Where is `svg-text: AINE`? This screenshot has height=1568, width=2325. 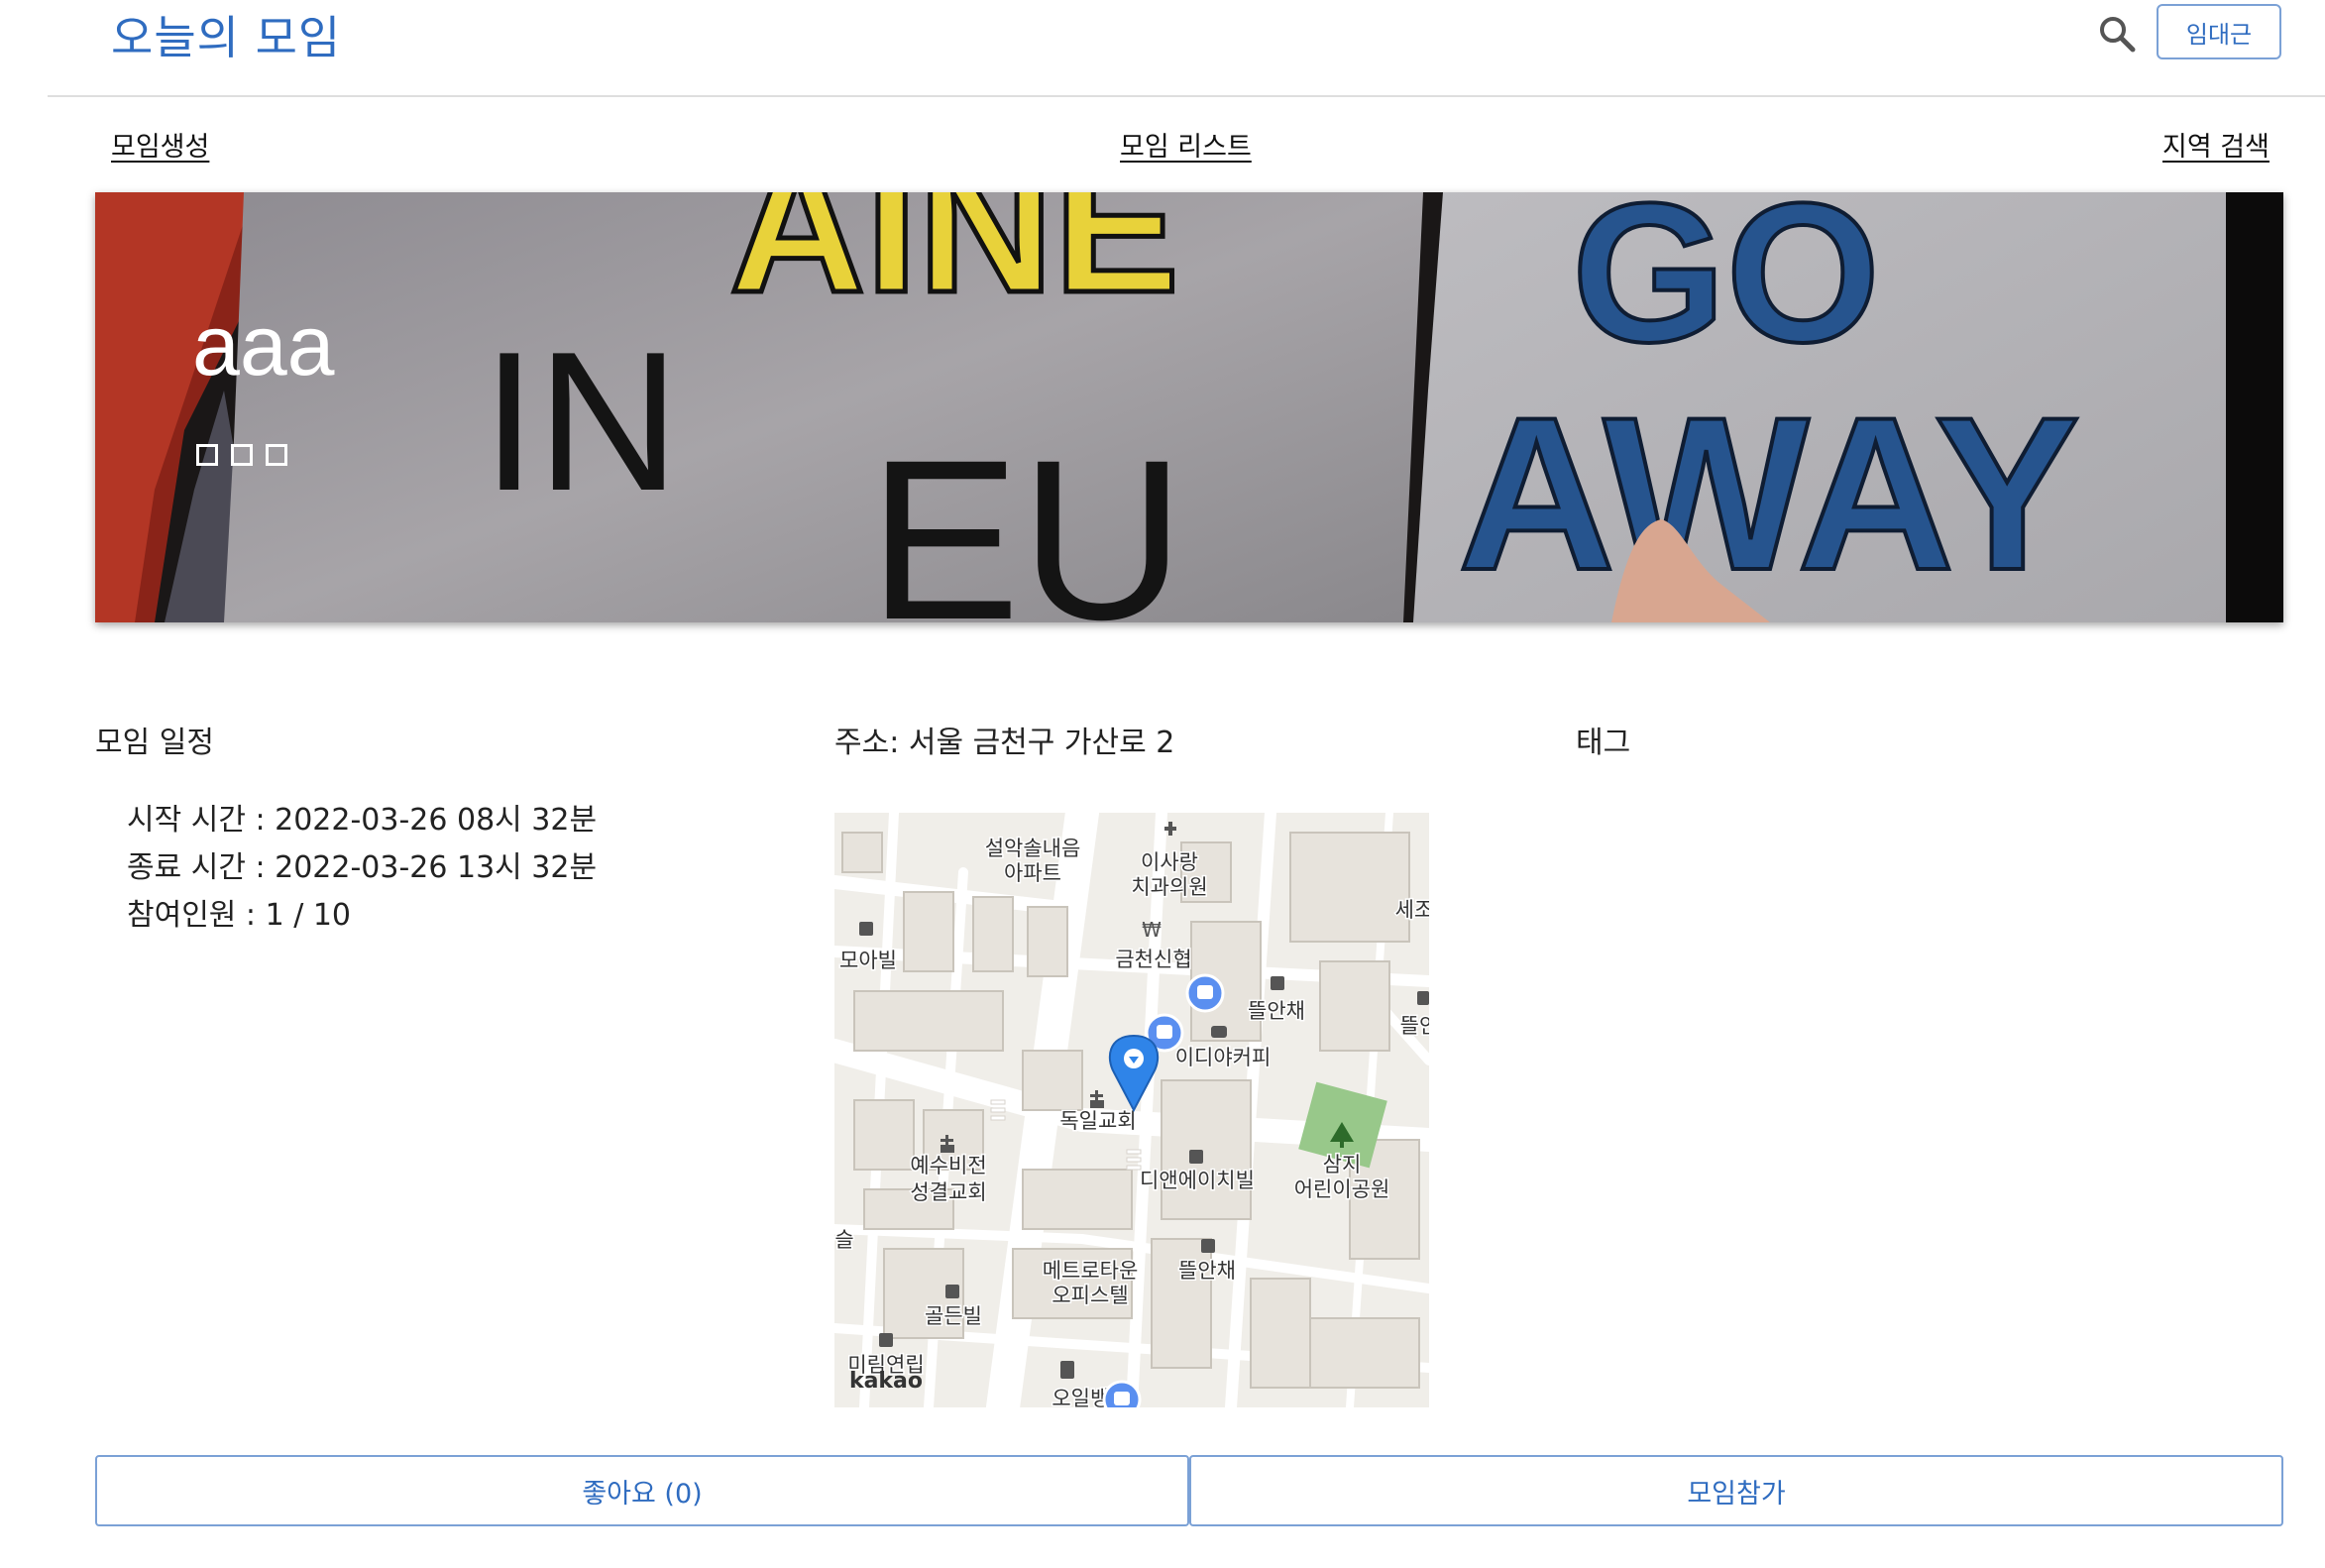 svg-text: AINE is located at coordinates (954, 262).